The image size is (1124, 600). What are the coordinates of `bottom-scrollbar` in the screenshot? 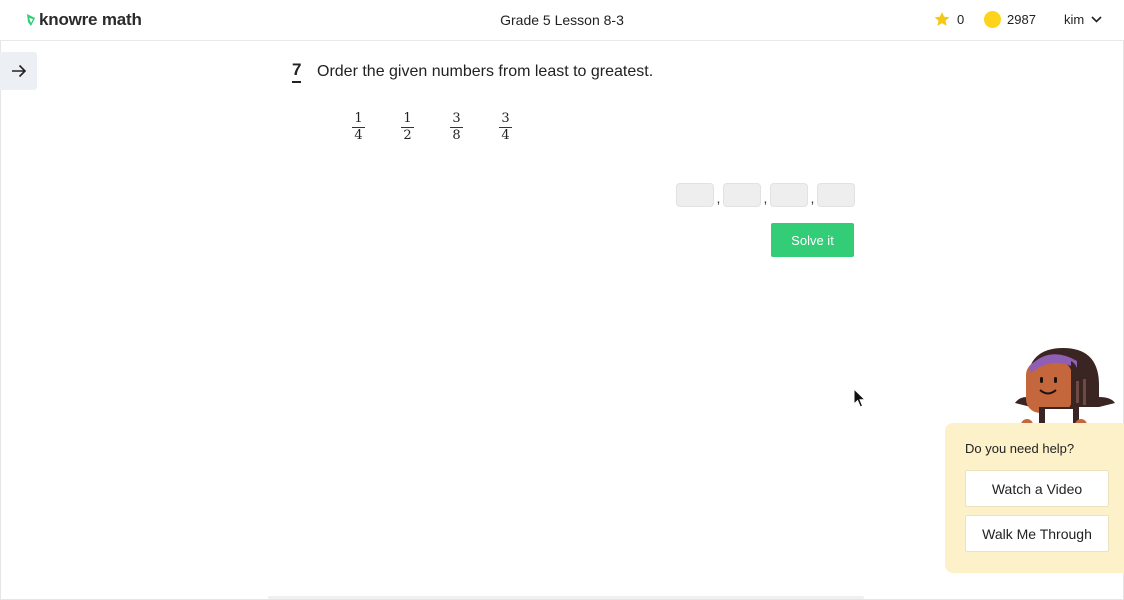 It's located at (566, 597).